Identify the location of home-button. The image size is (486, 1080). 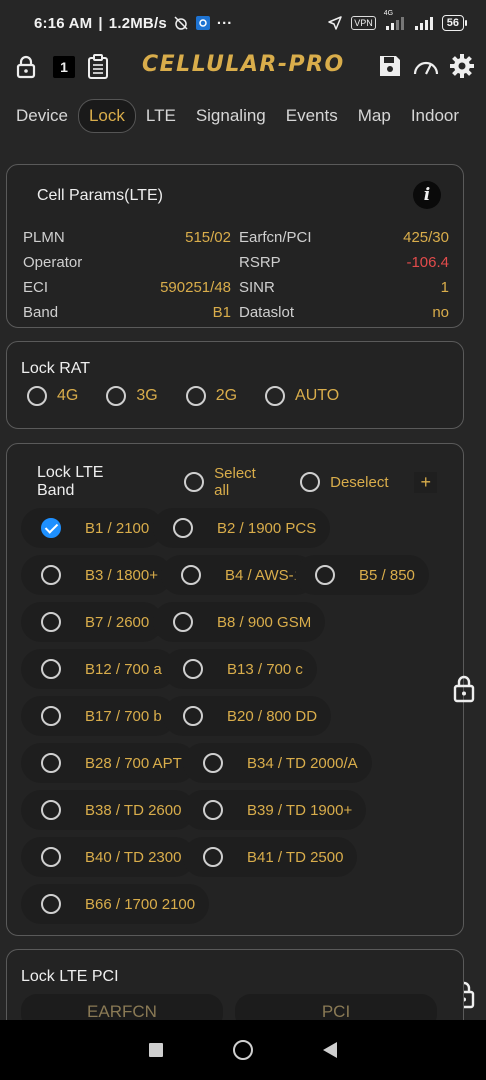
(243, 1050).